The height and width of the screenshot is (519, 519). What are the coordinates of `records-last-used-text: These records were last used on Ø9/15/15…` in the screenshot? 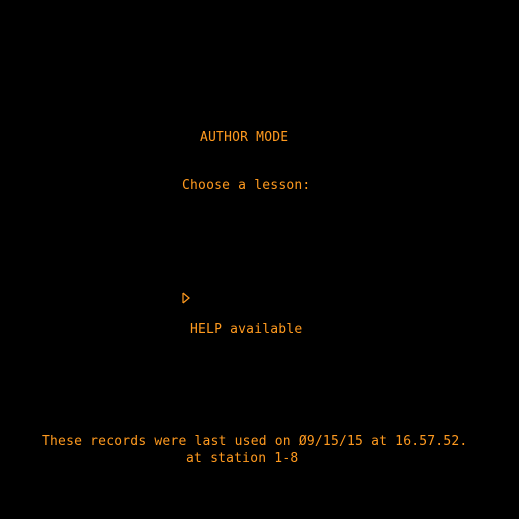 It's located at (255, 441).